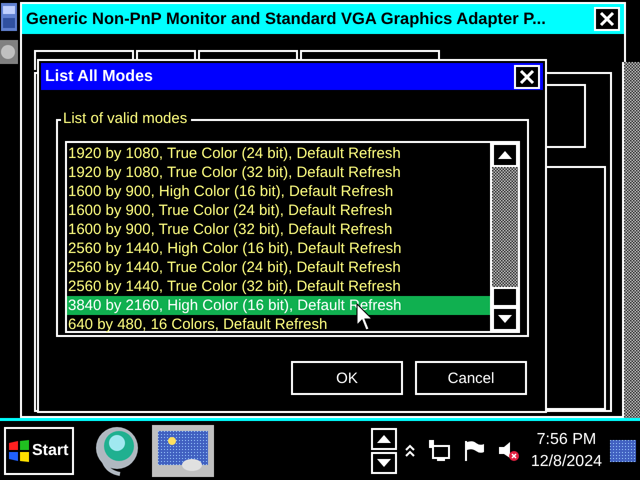 The image size is (640, 480). Describe the element at coordinates (566, 439) in the screenshot. I see `clock-time: 7:56 PM` at that location.